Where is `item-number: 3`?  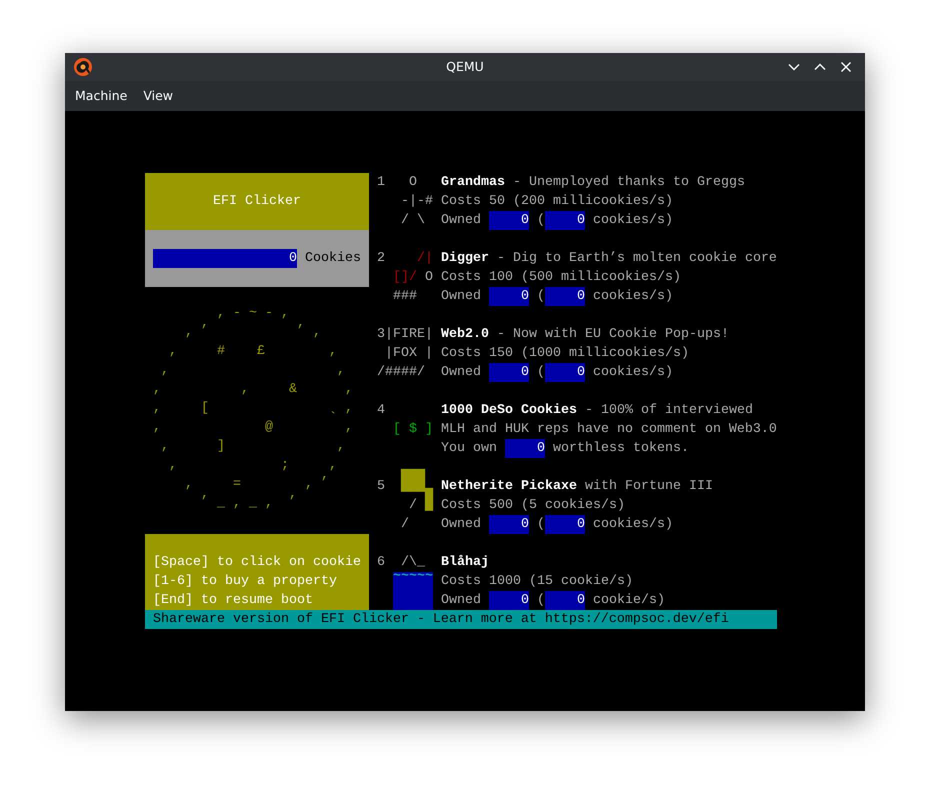 item-number: 3 is located at coordinates (381, 335).